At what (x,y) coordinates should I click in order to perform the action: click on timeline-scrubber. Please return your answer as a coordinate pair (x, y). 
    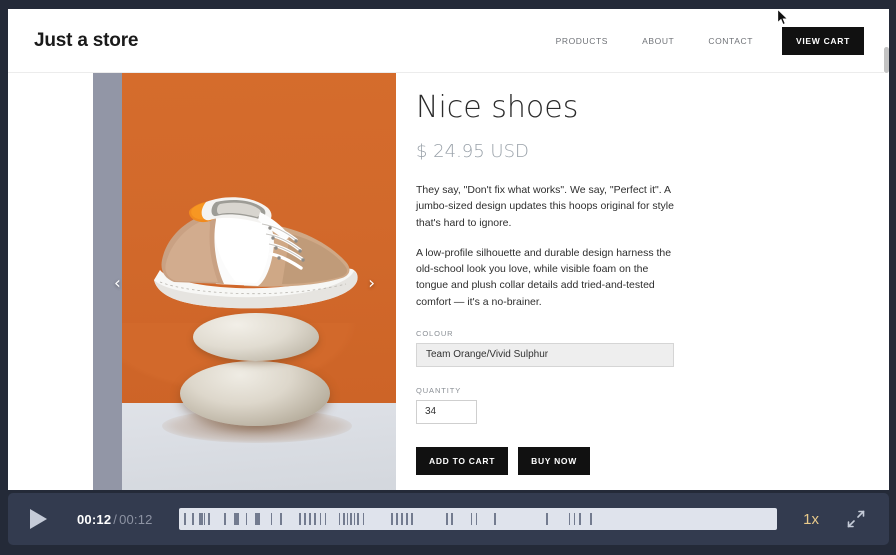
    Looking at the image, I should click on (478, 519).